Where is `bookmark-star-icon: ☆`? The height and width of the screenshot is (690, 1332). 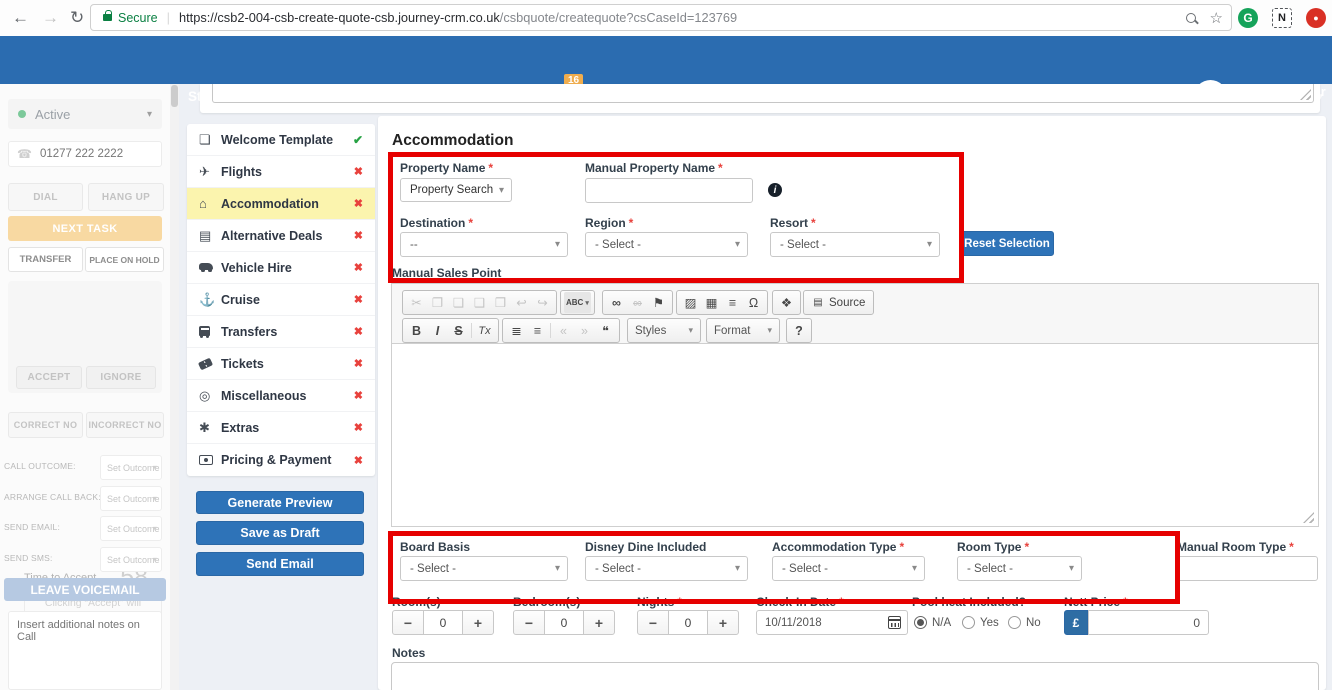 bookmark-star-icon: ☆ is located at coordinates (1216, 18).